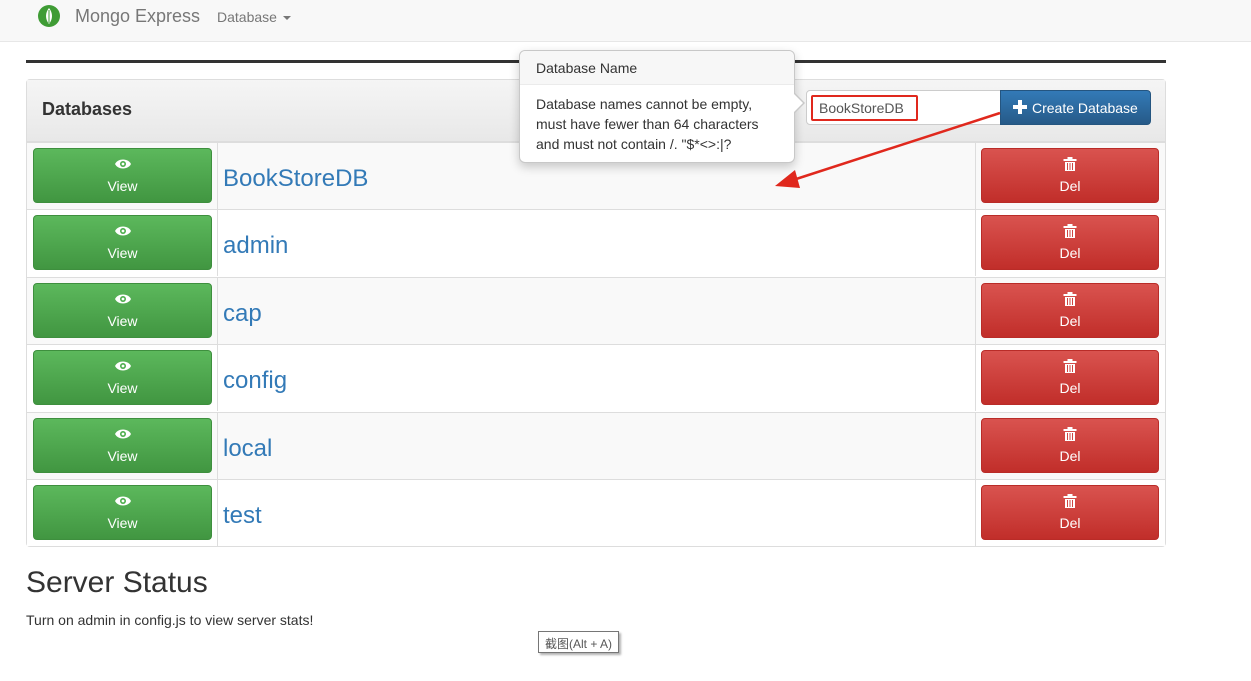 The height and width of the screenshot is (681, 1251). What do you see at coordinates (87, 109) in the screenshot?
I see `panel-title: Databases` at bounding box center [87, 109].